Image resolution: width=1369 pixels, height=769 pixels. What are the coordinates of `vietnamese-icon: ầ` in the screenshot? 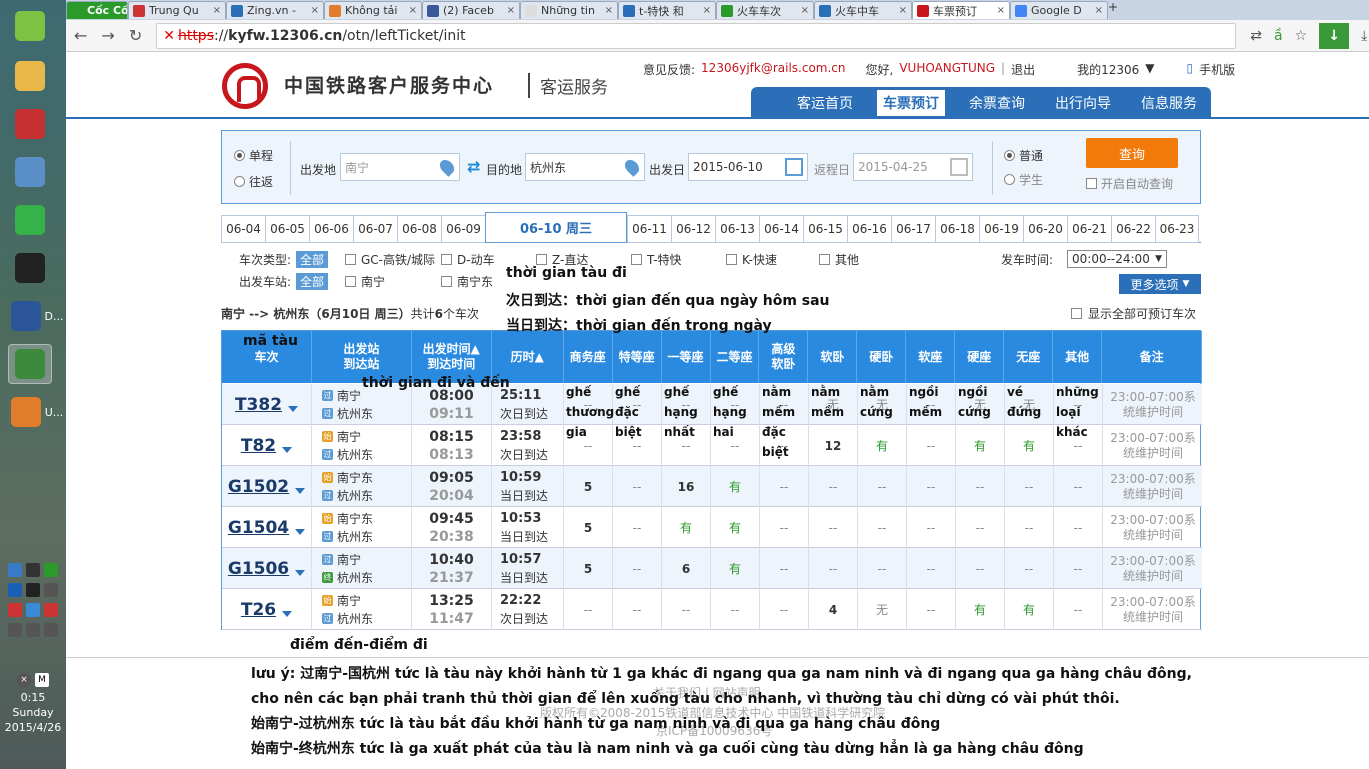 It's located at (1278, 36).